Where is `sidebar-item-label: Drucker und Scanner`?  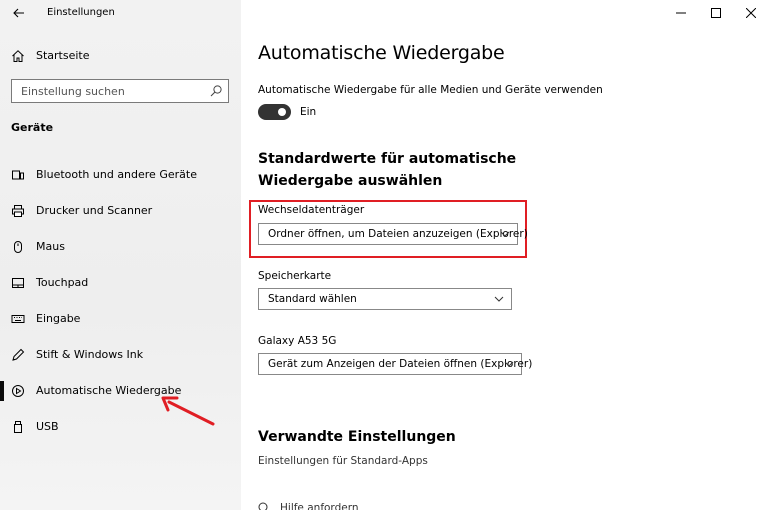
sidebar-item-label: Drucker und Scanner is located at coordinates (94, 210).